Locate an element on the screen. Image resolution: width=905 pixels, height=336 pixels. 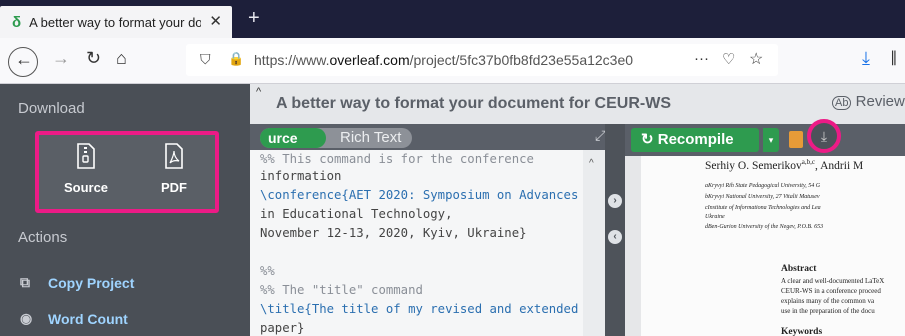
copy-icon: ⧉ is located at coordinates (25, 282).